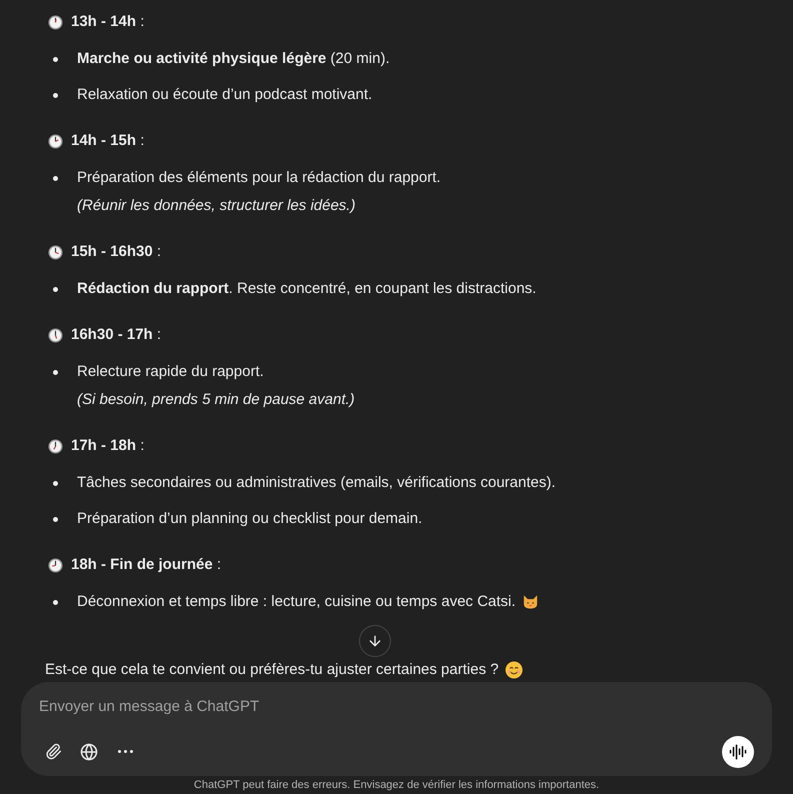 The image size is (793, 794). What do you see at coordinates (316, 483) in the screenshot?
I see `list-item-text: Tâches secondaires ou administratives (emails, vérifications courantes).` at bounding box center [316, 483].